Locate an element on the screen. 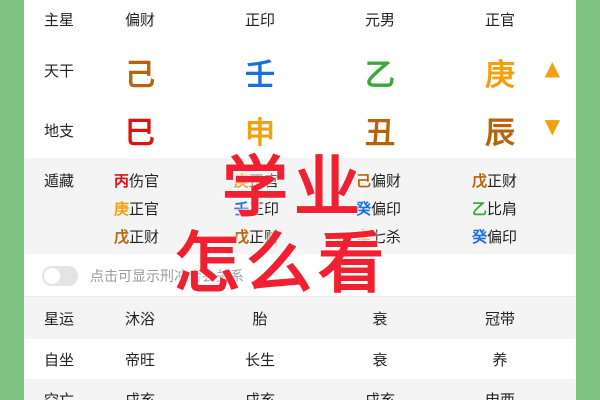 The width and height of the screenshot is (600, 400). overlay-title-line2: 怎么看 is located at coordinates (282, 263).